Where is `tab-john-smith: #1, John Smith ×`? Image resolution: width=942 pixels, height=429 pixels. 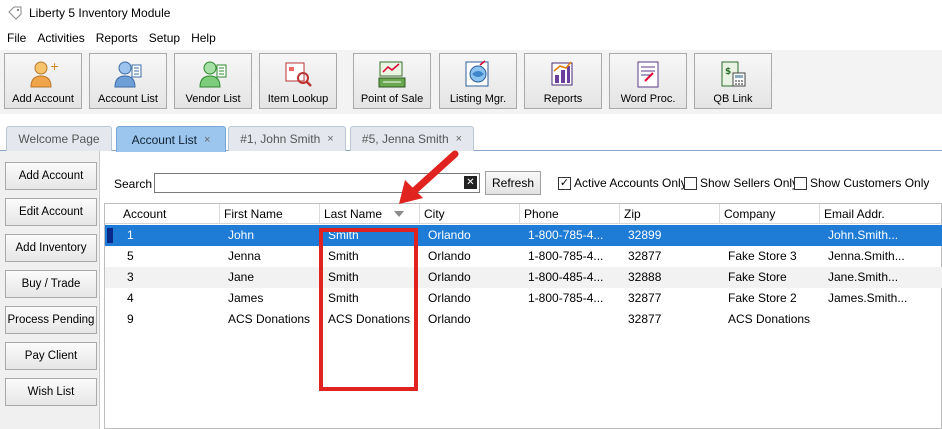 tab-john-smith: #1, John Smith × is located at coordinates (287, 138).